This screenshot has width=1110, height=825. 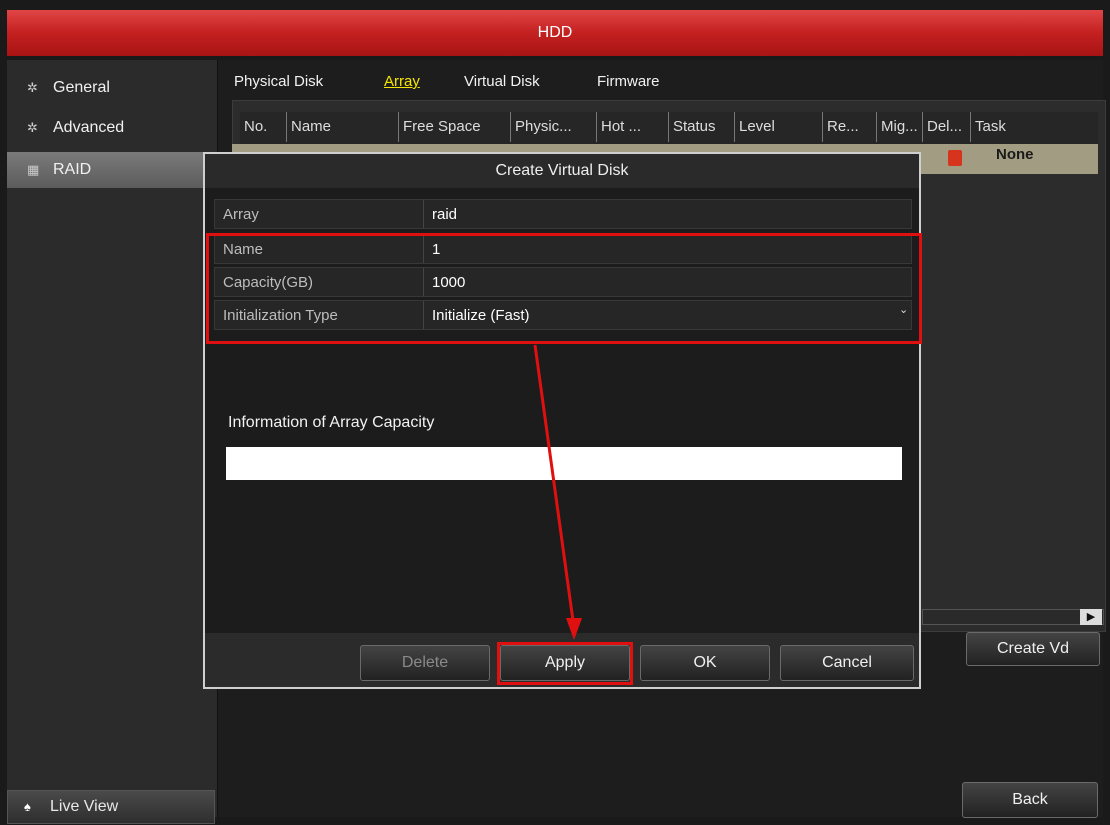 What do you see at coordinates (565, 663) in the screenshot?
I see `highlight-box-apply` at bounding box center [565, 663].